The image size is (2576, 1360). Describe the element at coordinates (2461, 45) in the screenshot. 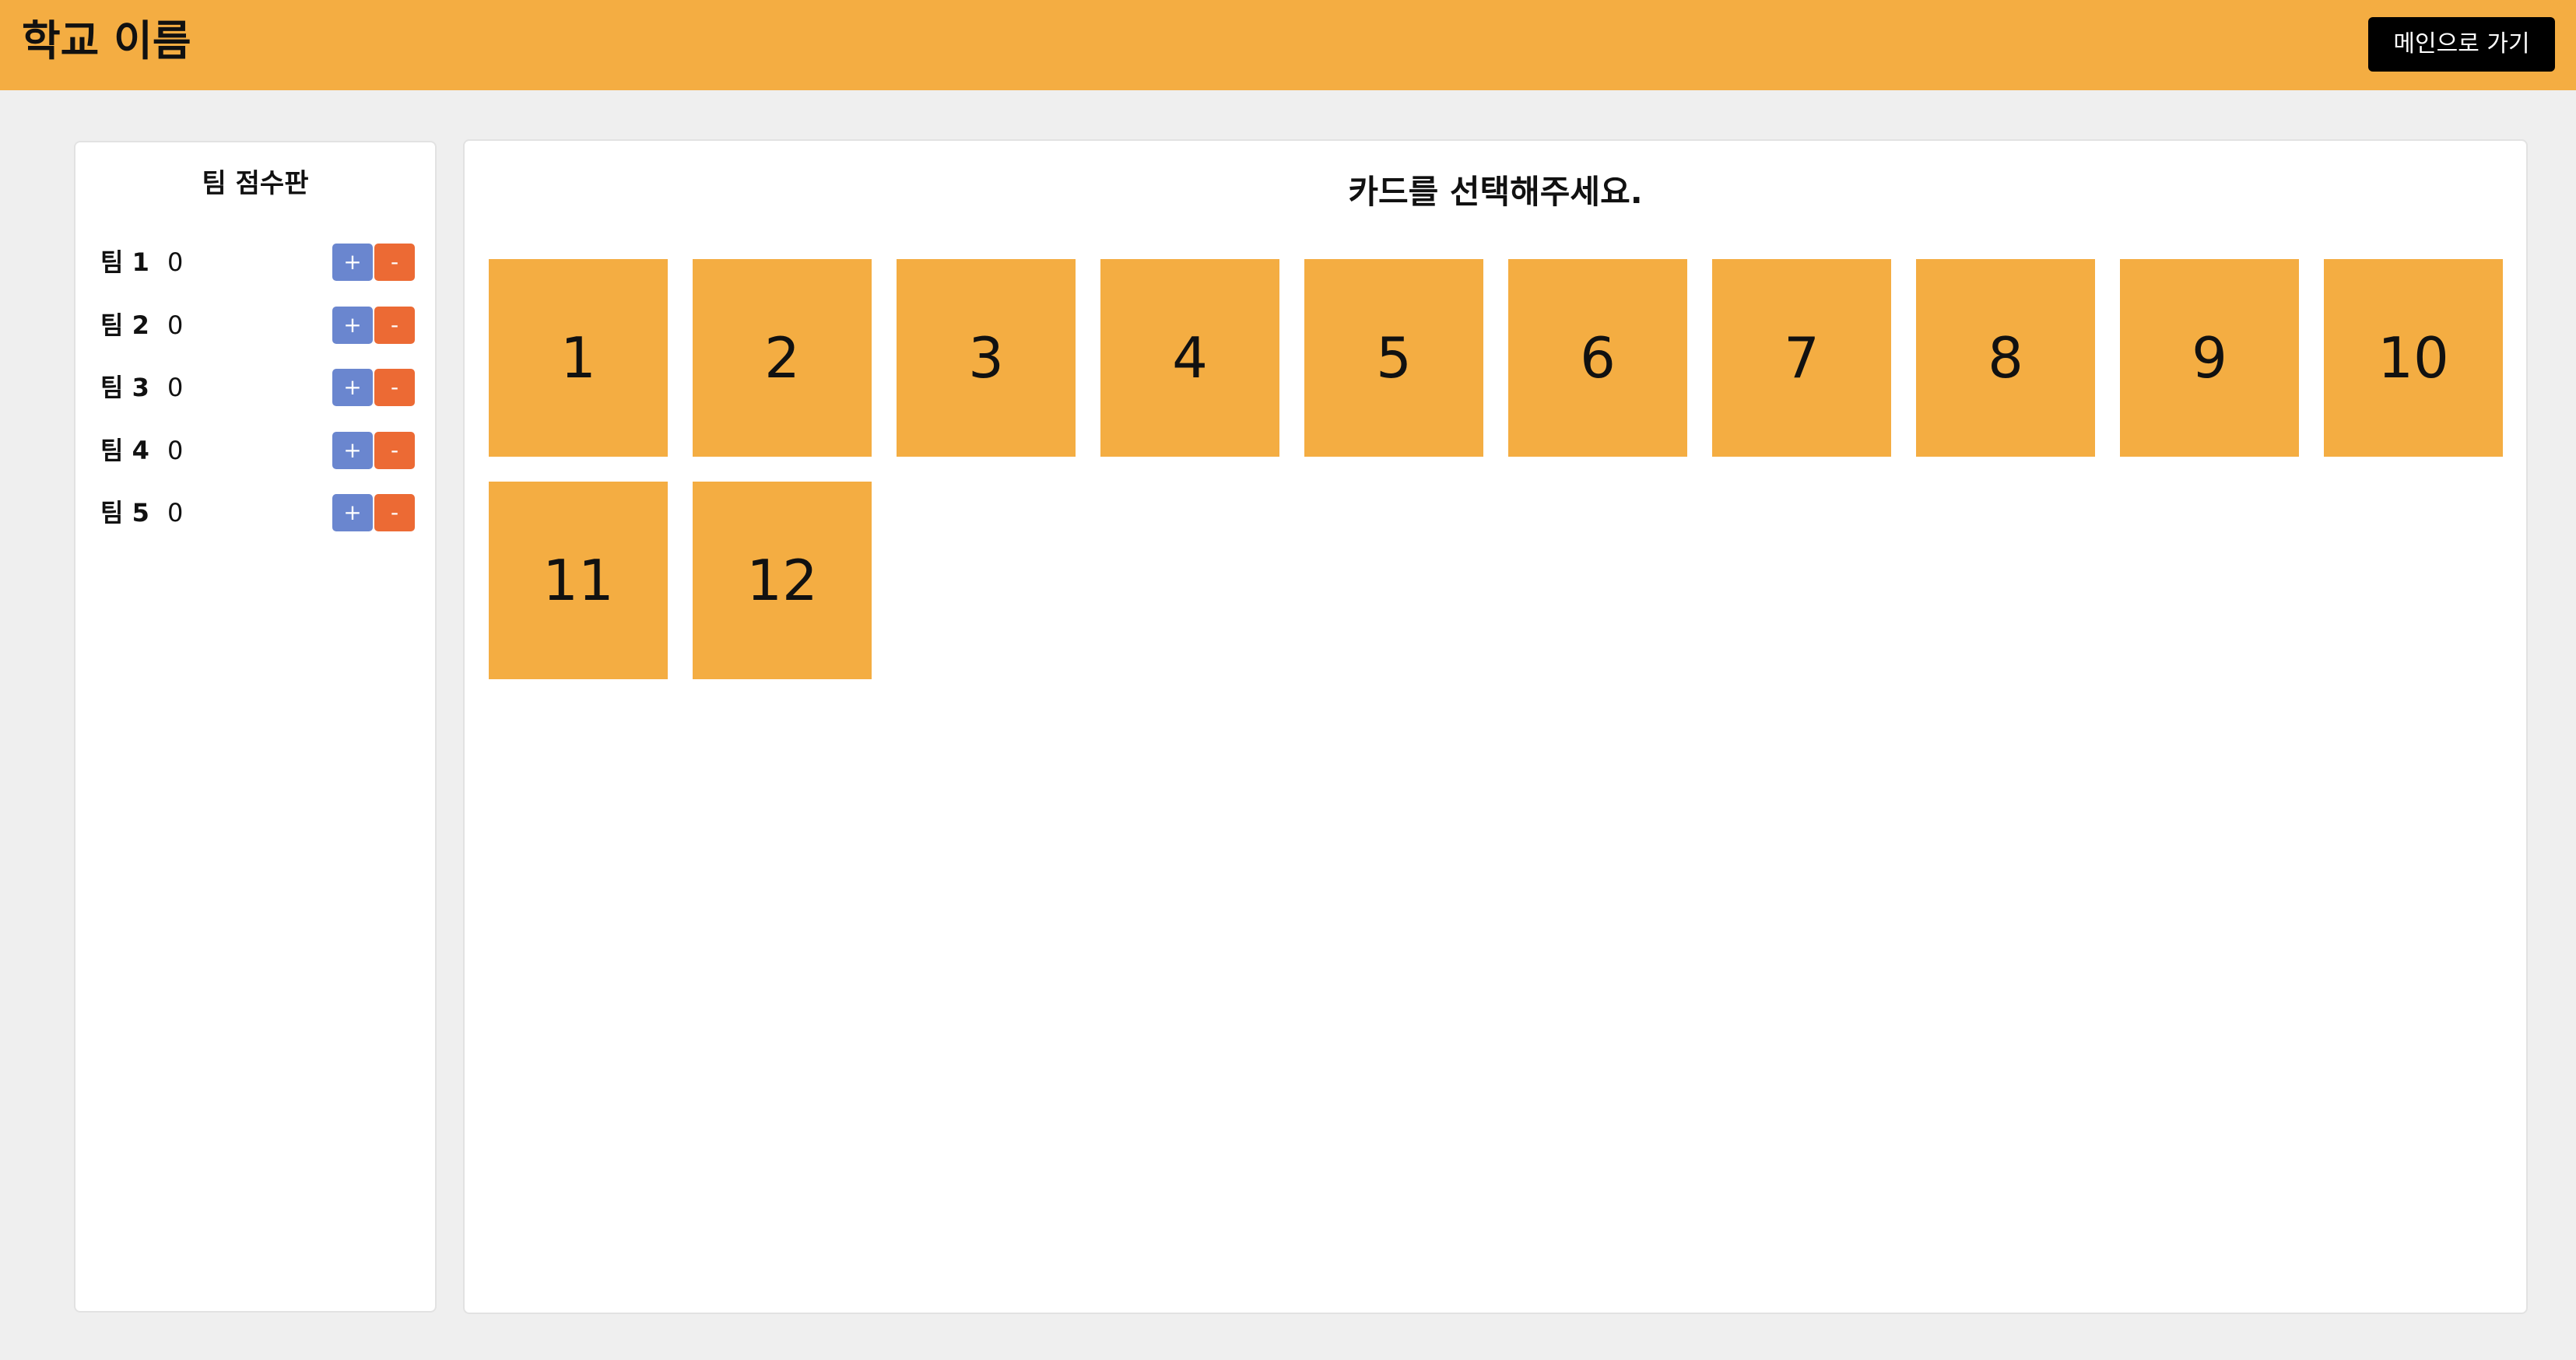

I see `go-to-main-button: 메인으로 가기` at that location.